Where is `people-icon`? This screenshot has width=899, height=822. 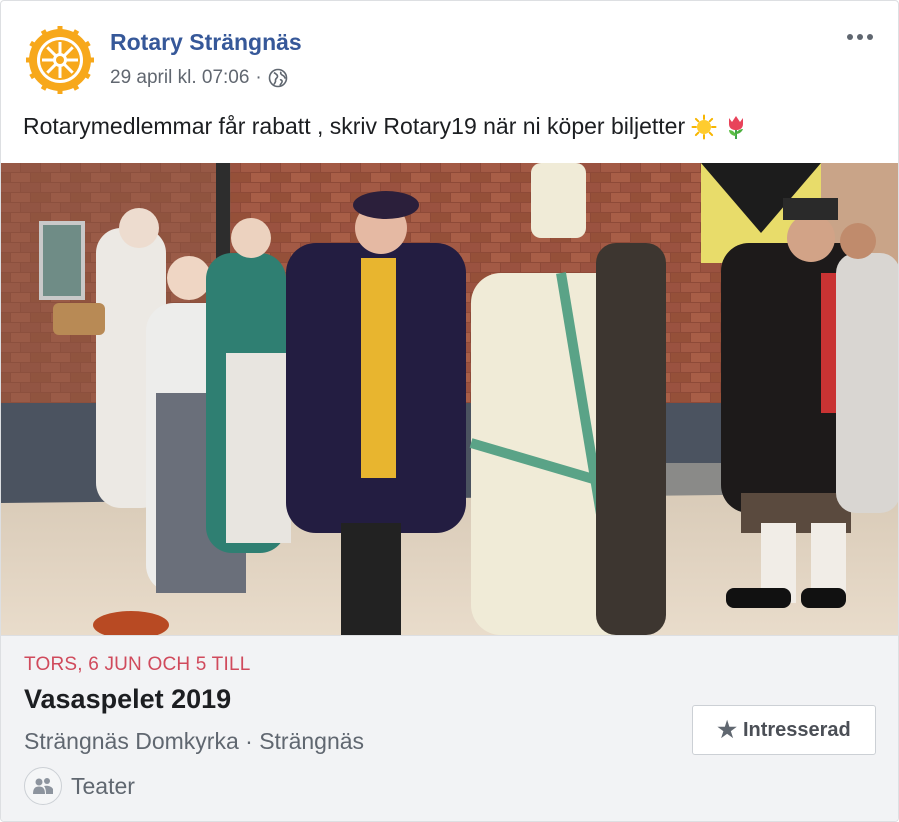
people-icon is located at coordinates (43, 786).